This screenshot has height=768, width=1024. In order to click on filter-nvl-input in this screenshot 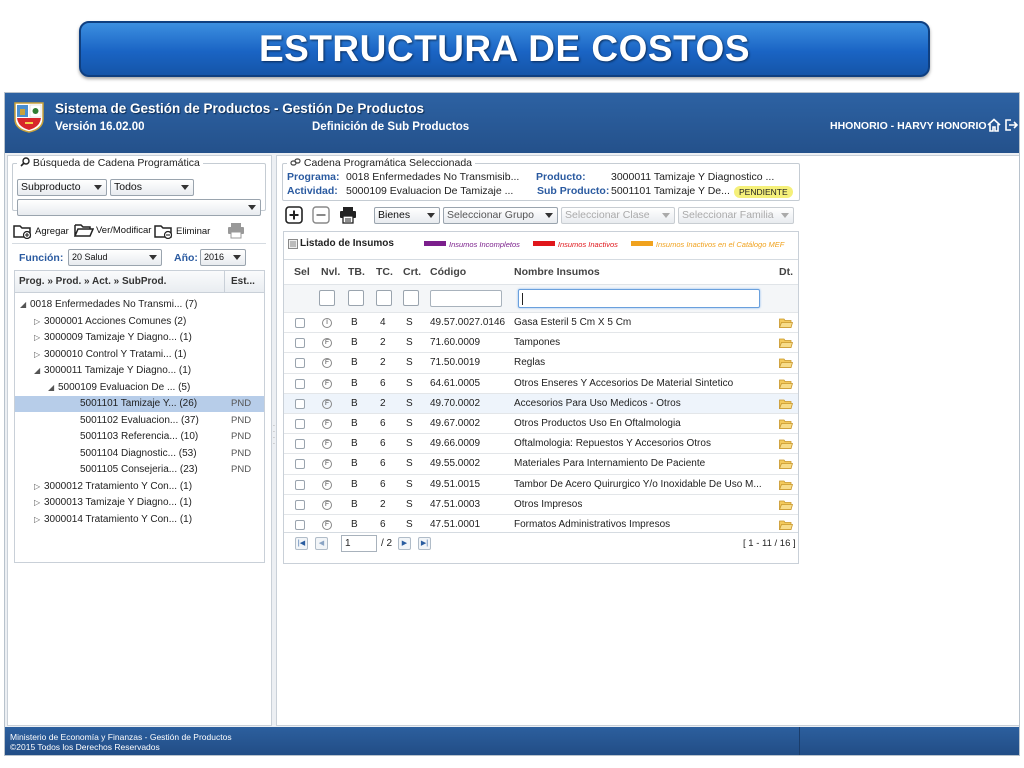, I will do `click(327, 298)`.